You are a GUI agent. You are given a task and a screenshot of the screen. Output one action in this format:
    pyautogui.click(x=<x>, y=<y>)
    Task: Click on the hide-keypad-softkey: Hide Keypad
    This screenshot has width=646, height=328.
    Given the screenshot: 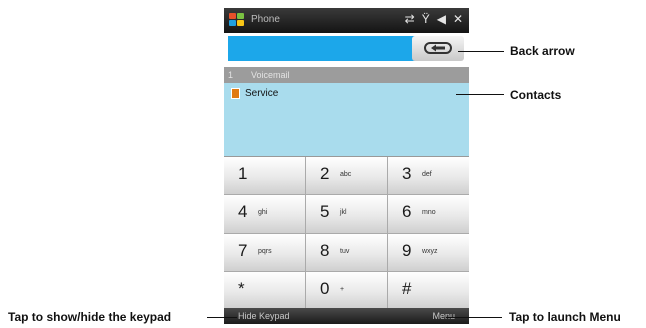 What is the action you would take?
    pyautogui.click(x=264, y=316)
    